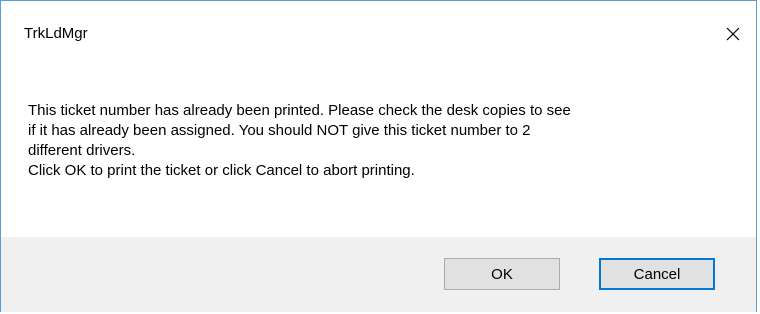 This screenshot has width=760, height=314. Describe the element at coordinates (502, 274) in the screenshot. I see `ok-button: OK` at that location.